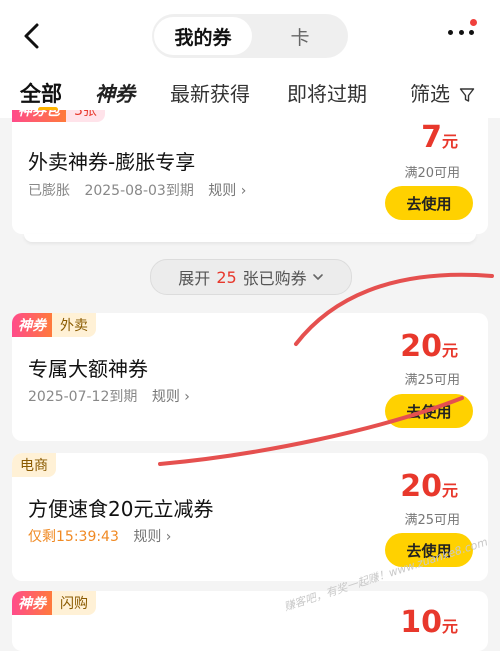 Image resolution: width=500 pixels, height=651 pixels. Describe the element at coordinates (112, 162) in the screenshot. I see `coupon-title: 外卖神券-膨胀专享` at that location.